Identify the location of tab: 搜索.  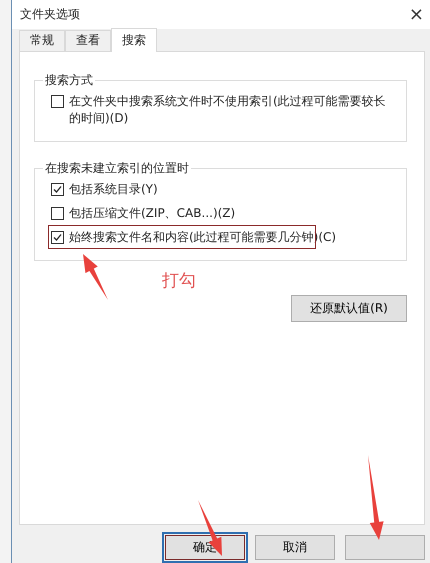
(134, 40).